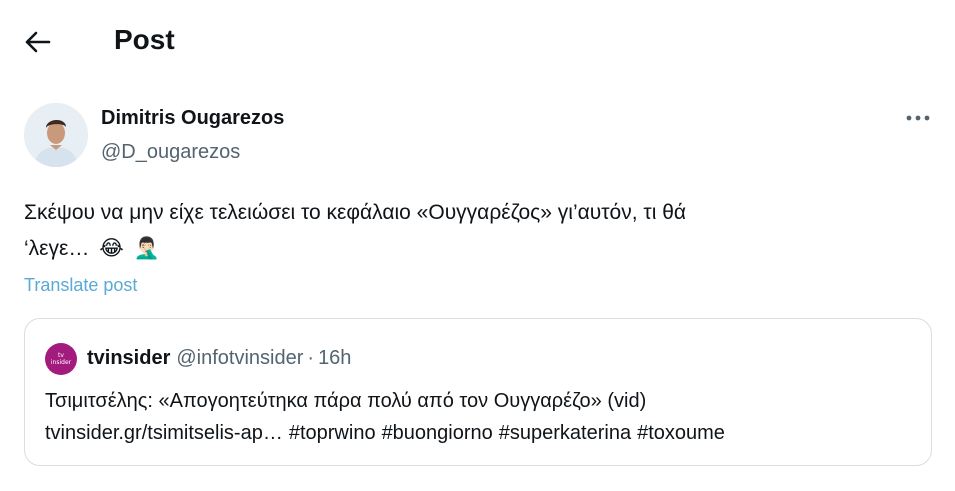 This screenshot has width=955, height=491. I want to click on quote-avatar-logo: tv insider, so click(61, 359).